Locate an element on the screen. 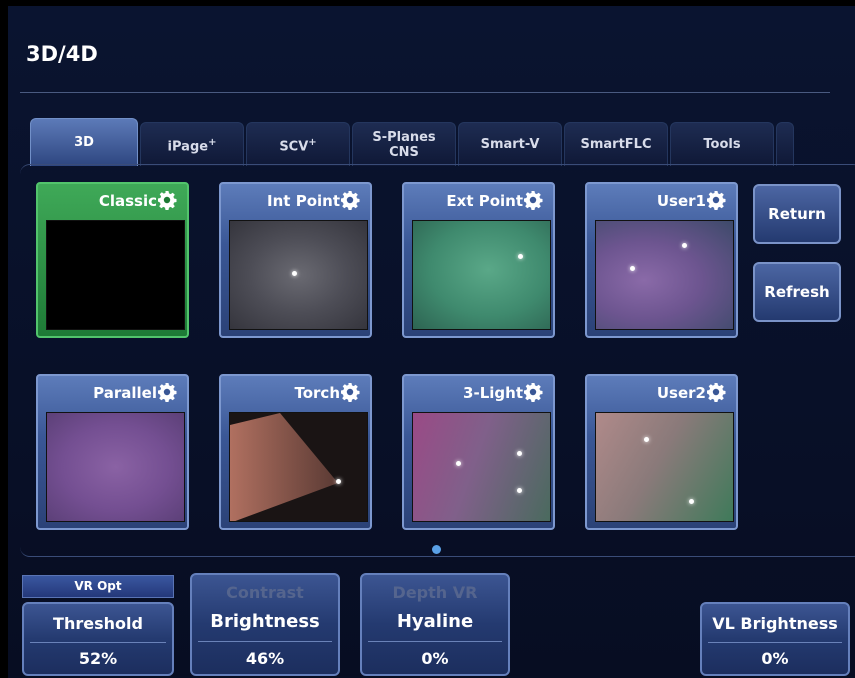 This screenshot has width=855, height=678. preset-label: Ext Point is located at coordinates (484, 201).